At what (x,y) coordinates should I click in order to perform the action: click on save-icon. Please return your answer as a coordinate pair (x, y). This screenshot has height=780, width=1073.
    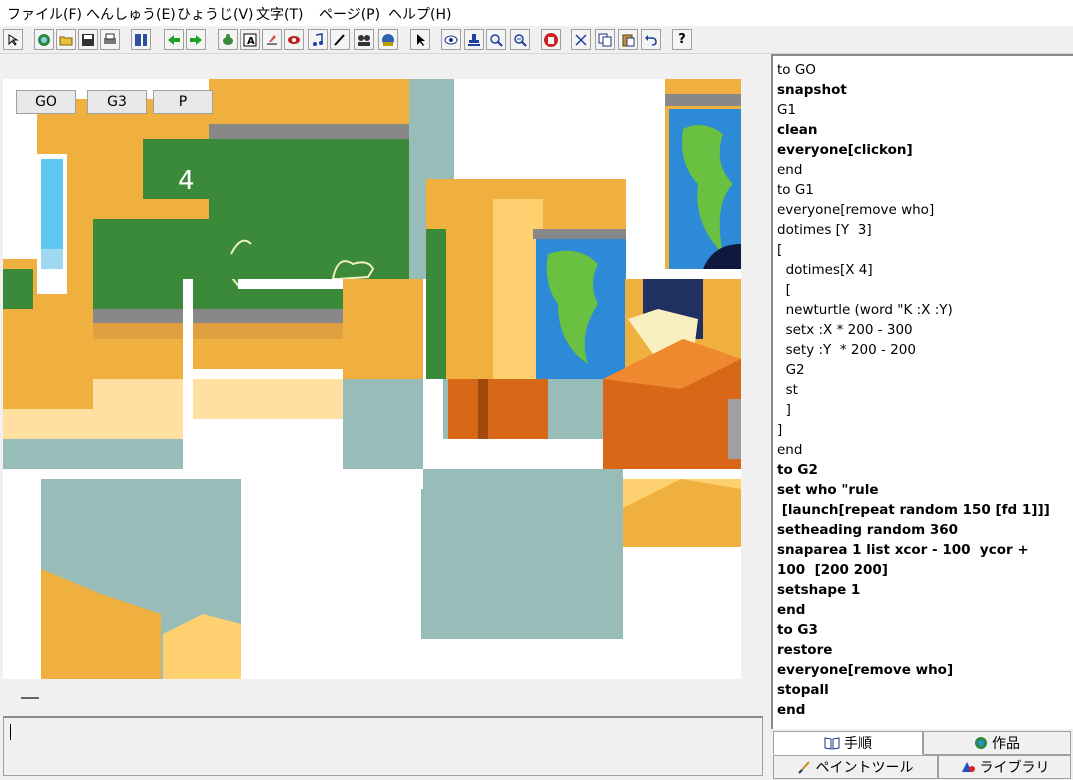
    Looking at the image, I should click on (88, 39).